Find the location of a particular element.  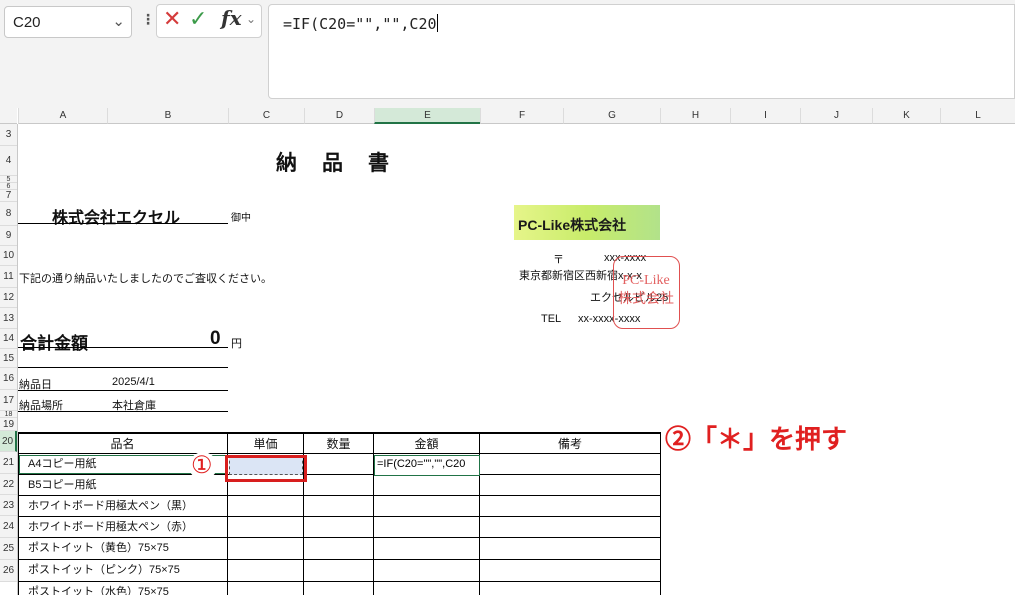

column-header-b: B is located at coordinates (167, 116).